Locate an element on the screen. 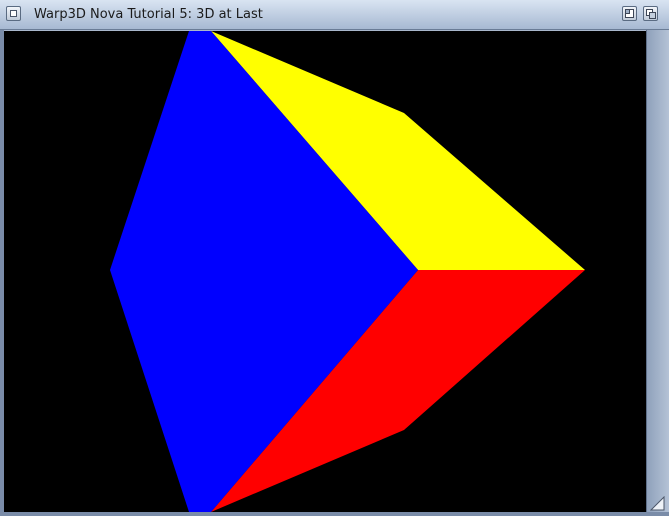  title-bar: Warp3D Nova Tutorial 5: 3D at Last is located at coordinates (334, 15).